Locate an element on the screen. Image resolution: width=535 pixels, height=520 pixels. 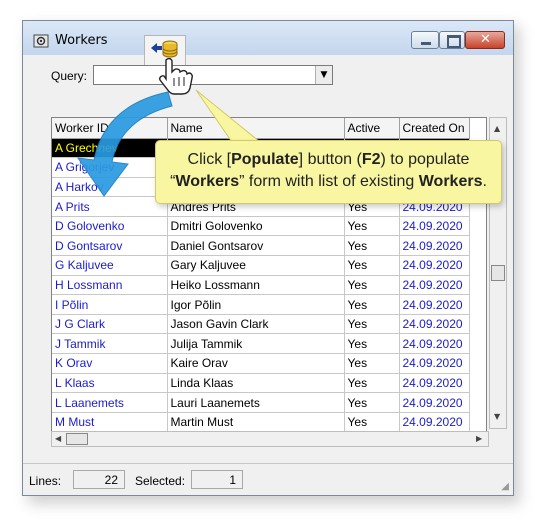
callout-text: ] button ( is located at coordinates (330, 159).